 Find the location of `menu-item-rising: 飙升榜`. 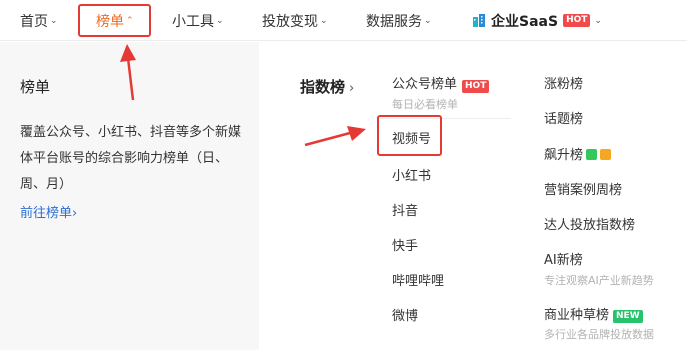

menu-item-rising: 飙升榜 is located at coordinates (578, 153).